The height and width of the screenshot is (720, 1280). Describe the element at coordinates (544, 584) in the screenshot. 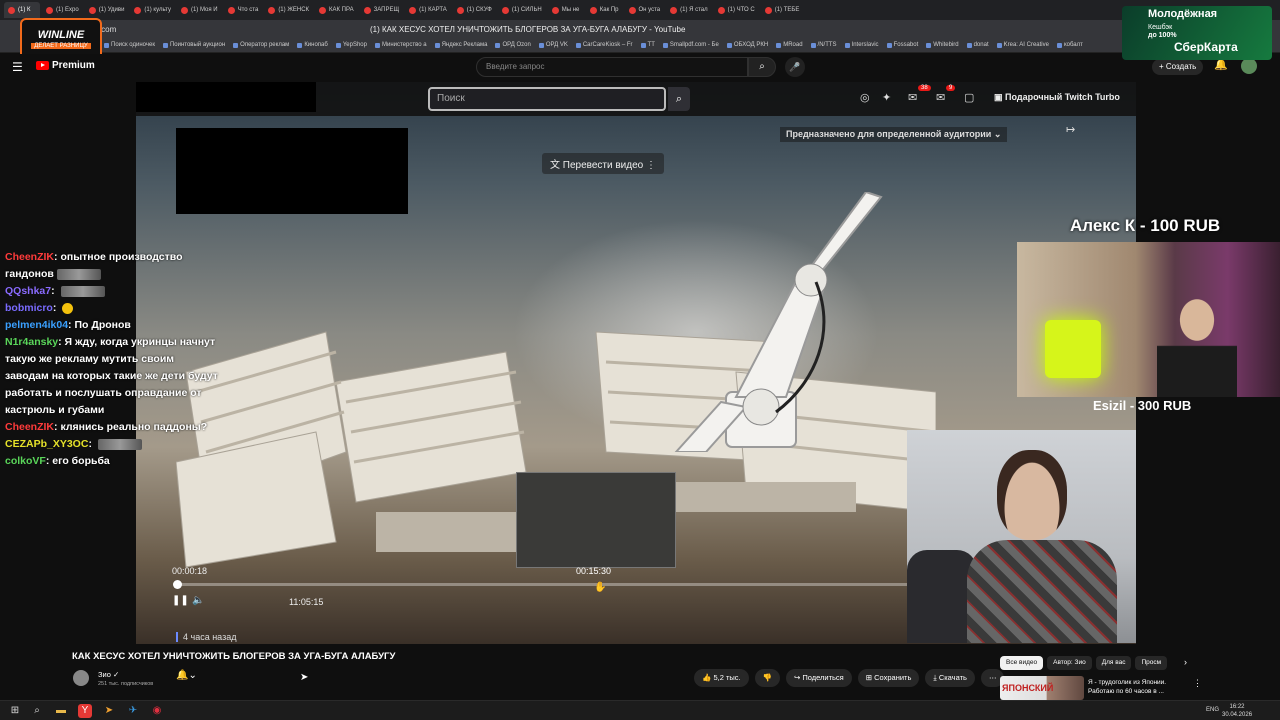

I see `progress-bar` at that location.